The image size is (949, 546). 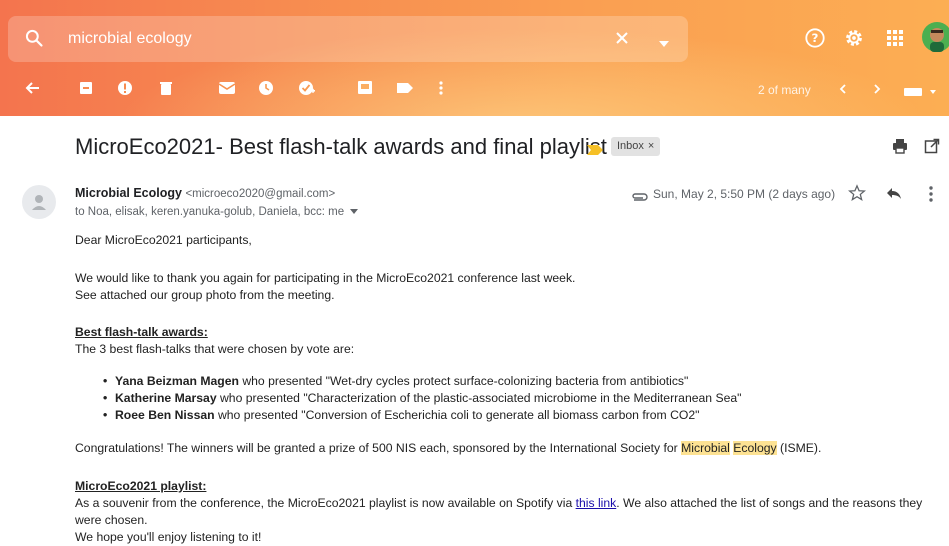 I want to click on winner-name: Yana Beizman Magen, so click(x=177, y=381).